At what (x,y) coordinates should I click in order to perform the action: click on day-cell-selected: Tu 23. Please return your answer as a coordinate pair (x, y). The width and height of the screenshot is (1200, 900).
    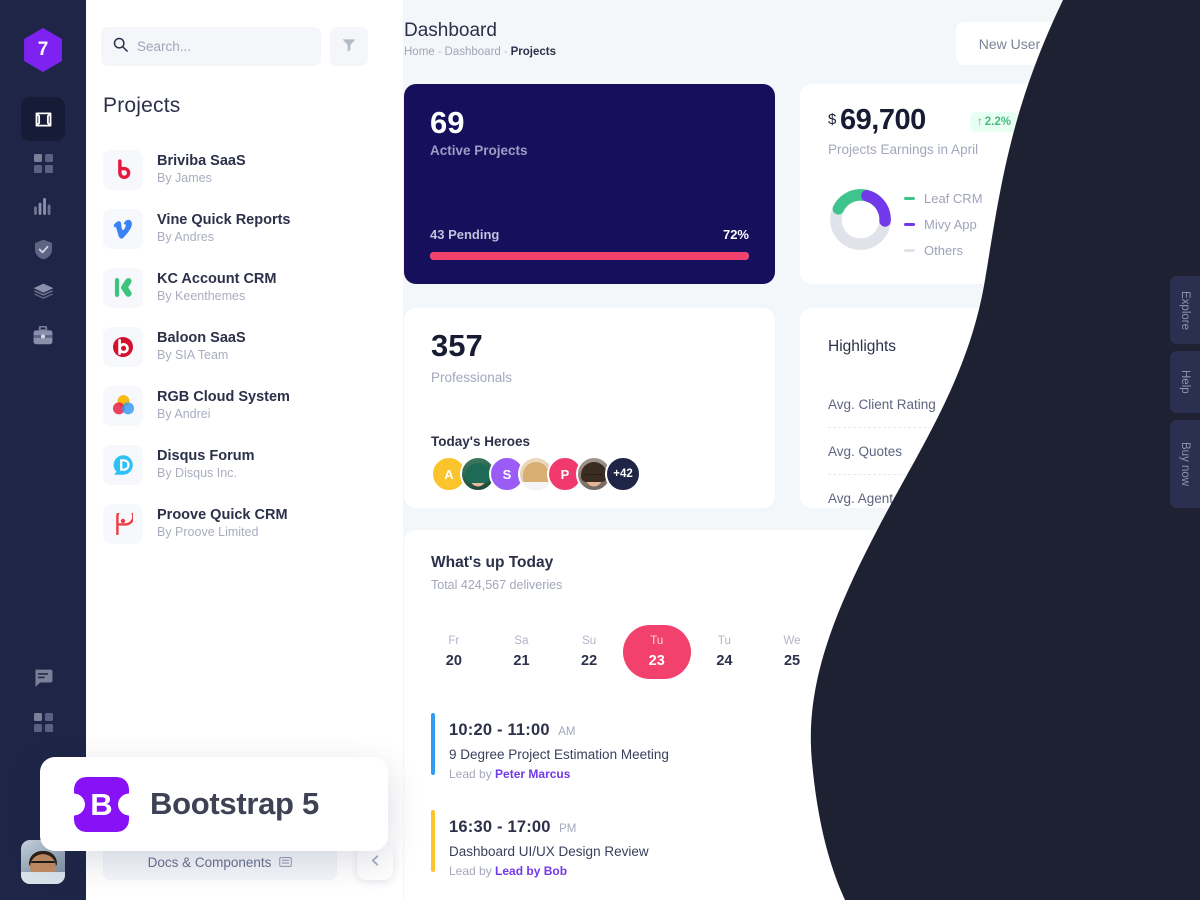
    Looking at the image, I should click on (656, 652).